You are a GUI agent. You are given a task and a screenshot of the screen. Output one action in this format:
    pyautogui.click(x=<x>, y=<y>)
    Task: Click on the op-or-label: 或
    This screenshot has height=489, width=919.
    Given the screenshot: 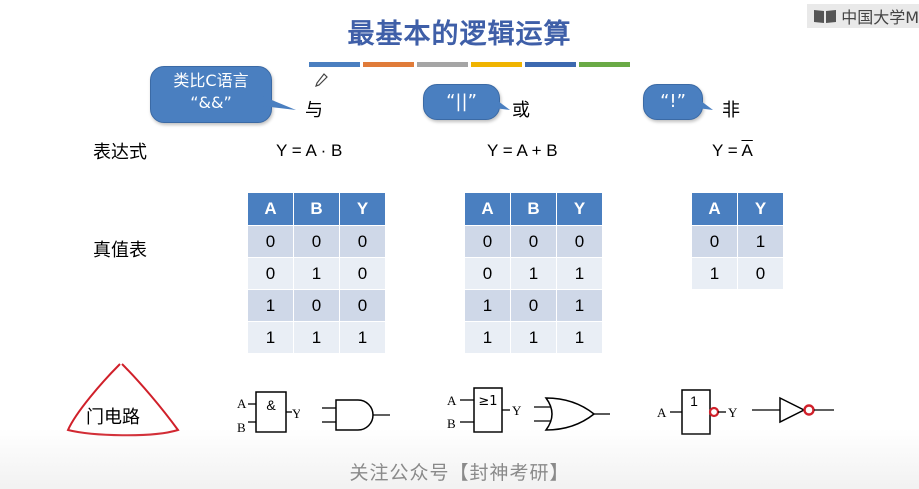 What is the action you would take?
    pyautogui.click(x=521, y=110)
    